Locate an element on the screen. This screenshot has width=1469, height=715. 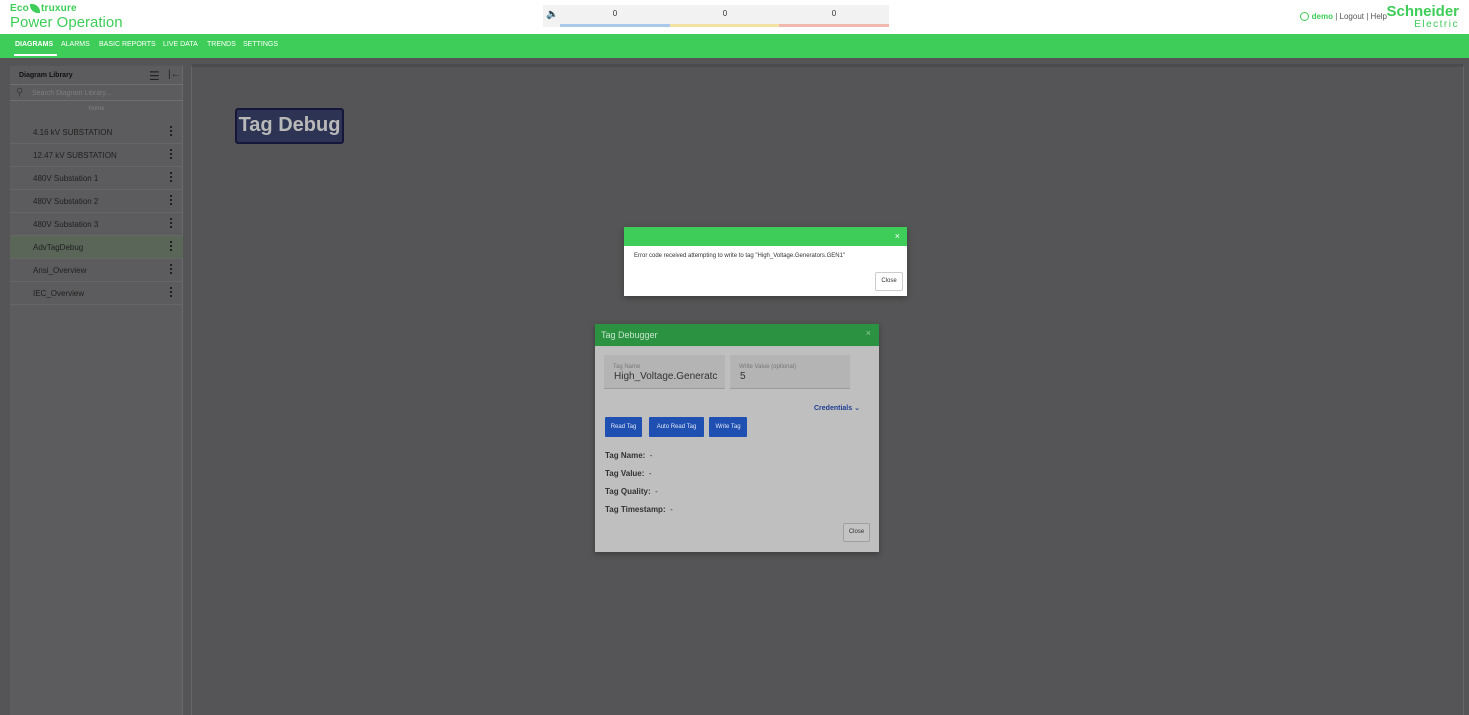
tag-debugger-close-button: Close is located at coordinates (856, 532).